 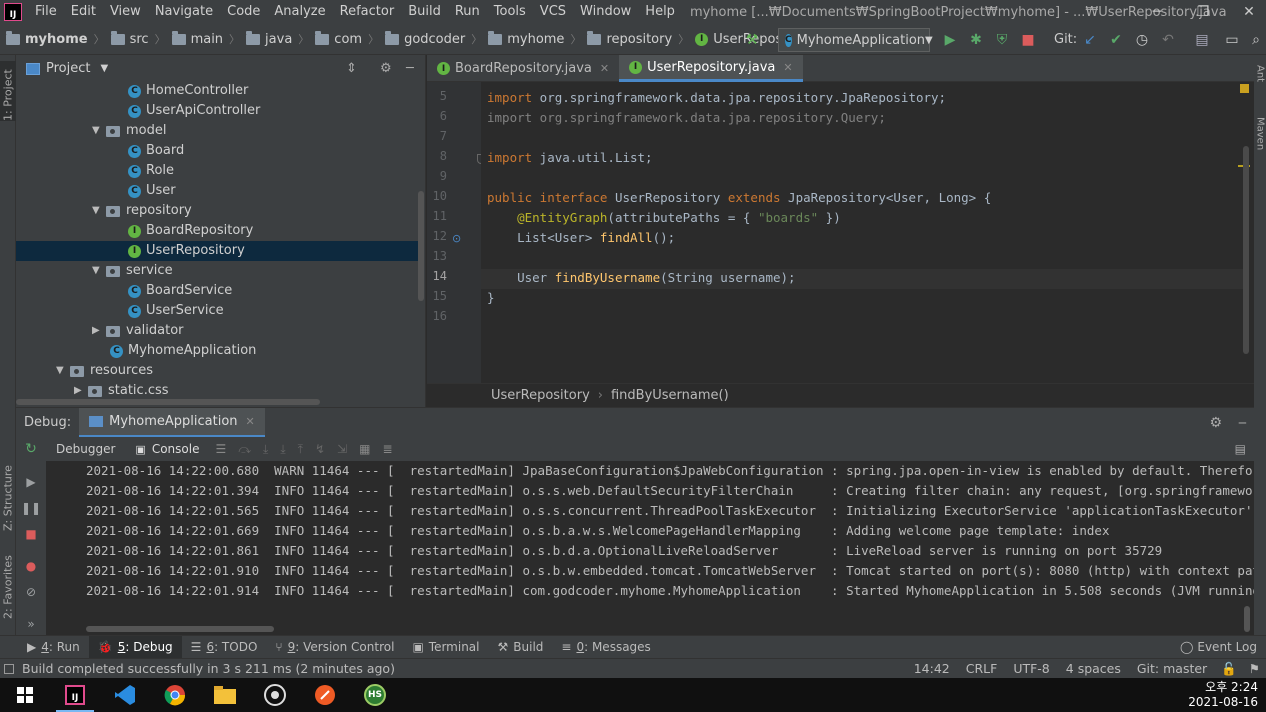 What do you see at coordinates (85, 449) in the screenshot?
I see `tab-debugger: Debugger` at bounding box center [85, 449].